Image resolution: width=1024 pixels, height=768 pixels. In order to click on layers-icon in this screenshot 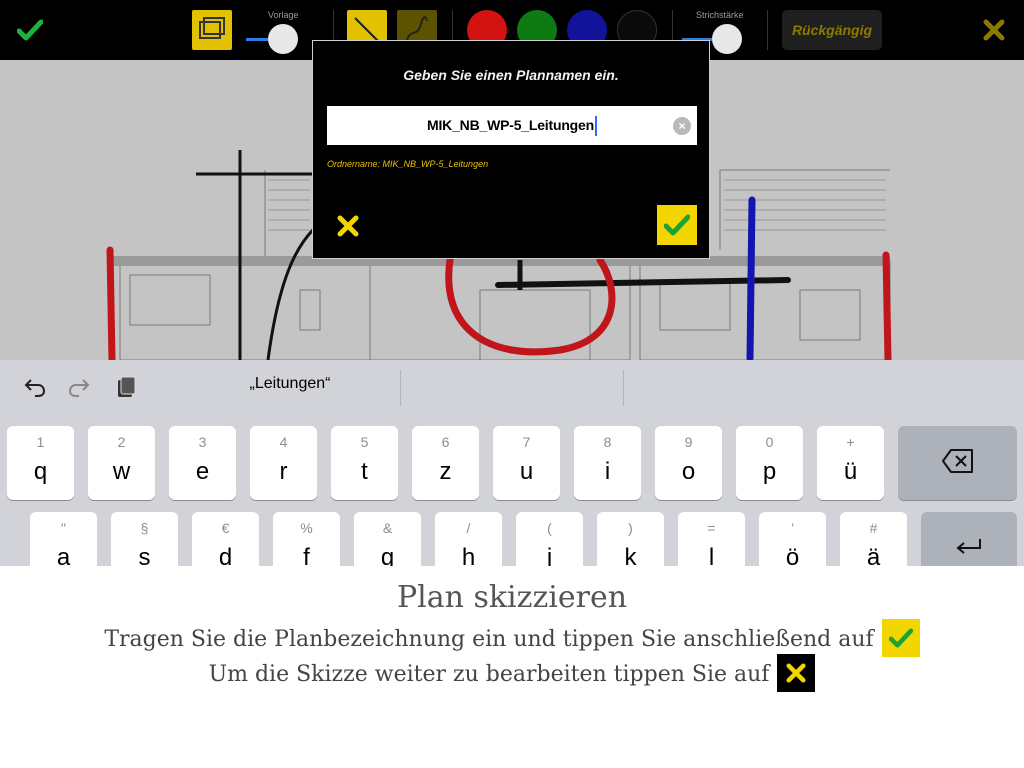, I will do `click(212, 28)`.